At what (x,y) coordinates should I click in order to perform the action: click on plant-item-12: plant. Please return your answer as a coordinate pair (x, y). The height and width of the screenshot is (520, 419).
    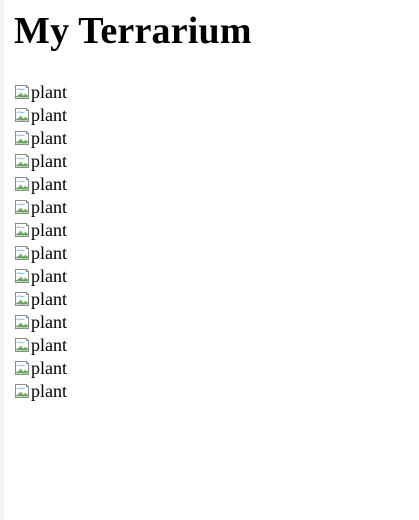
    Looking at the image, I should click on (40, 344).